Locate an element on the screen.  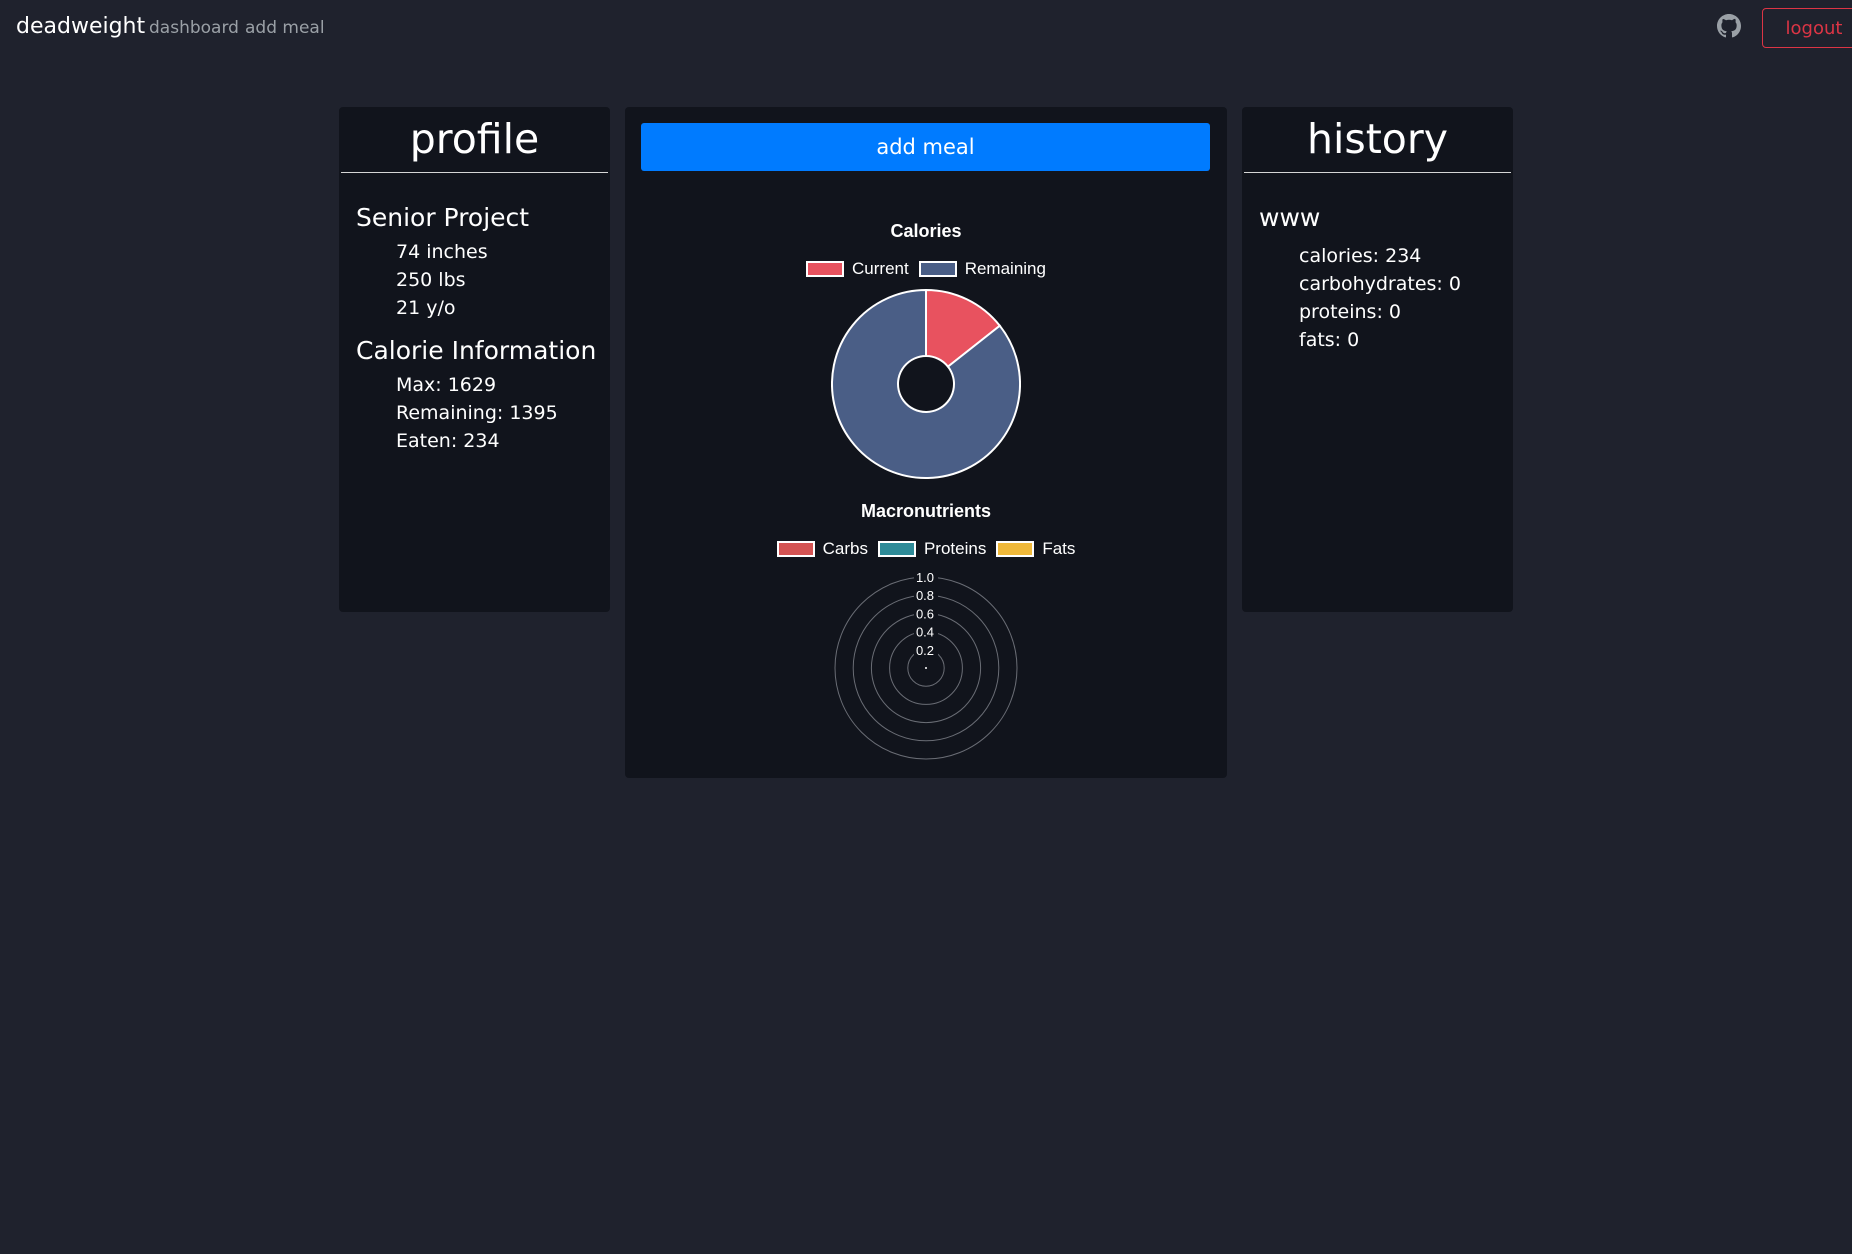
polar-tick-label: 0.2 is located at coordinates (925, 650).